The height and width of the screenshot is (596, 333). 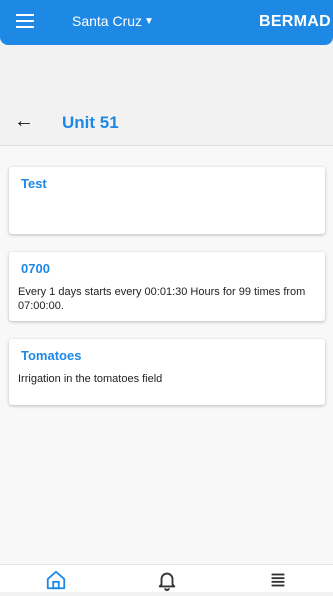 What do you see at coordinates (34, 183) in the screenshot?
I see `program-name: Test` at bounding box center [34, 183].